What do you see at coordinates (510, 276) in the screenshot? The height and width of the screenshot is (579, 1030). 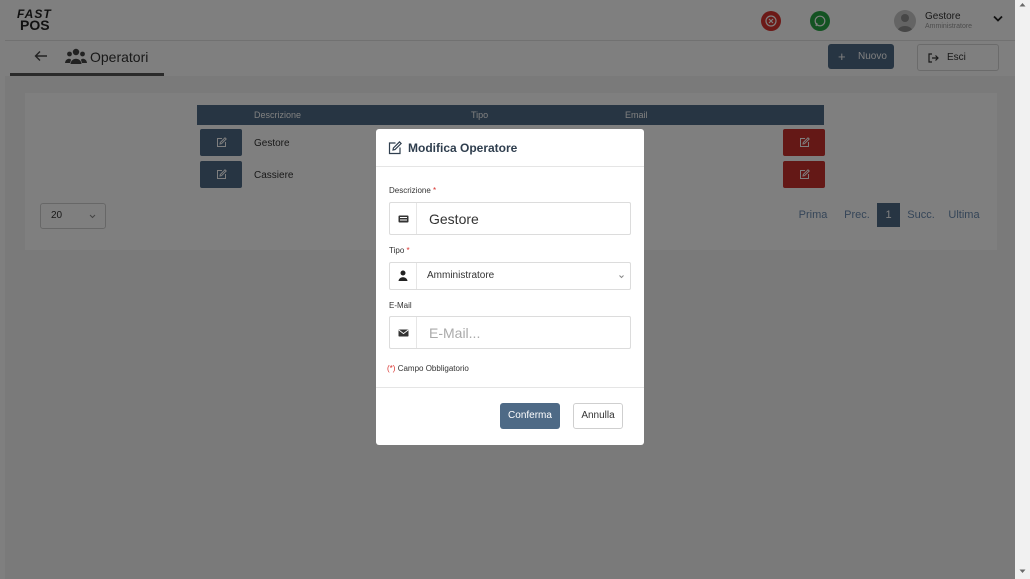 I see `tipo-select: Amministratore` at bounding box center [510, 276].